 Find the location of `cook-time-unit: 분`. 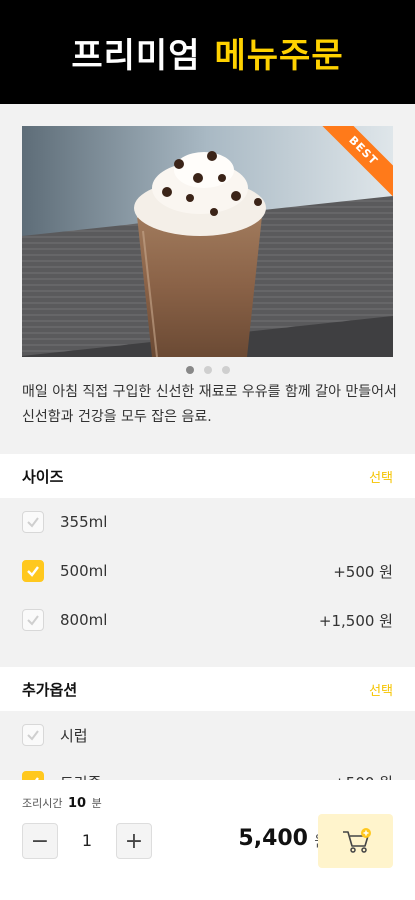

cook-time-unit: 분 is located at coordinates (96, 803).